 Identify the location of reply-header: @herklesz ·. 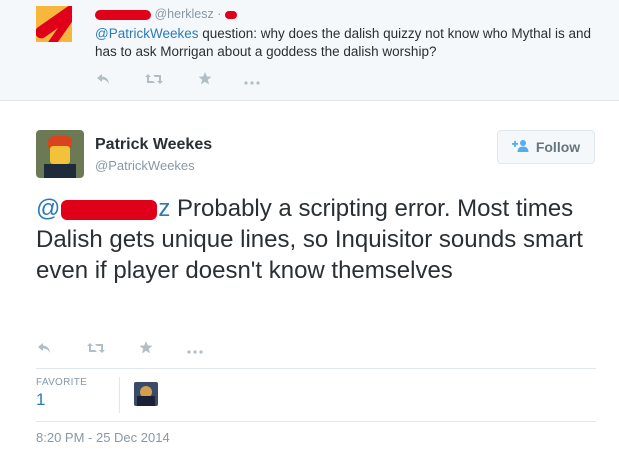
(166, 14).